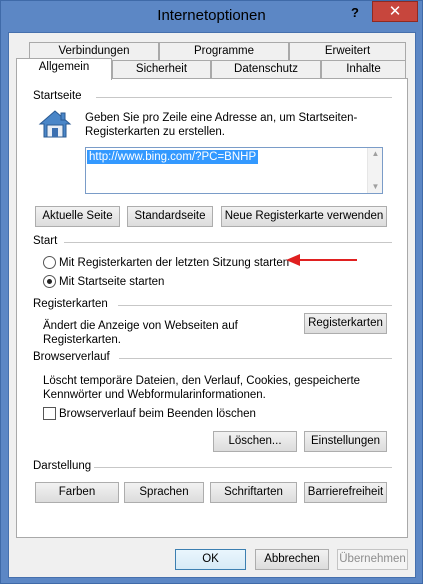 Image resolution: width=423 pixels, height=585 pixels. What do you see at coordinates (210, 559) in the screenshot?
I see `ok-button: OK` at bounding box center [210, 559].